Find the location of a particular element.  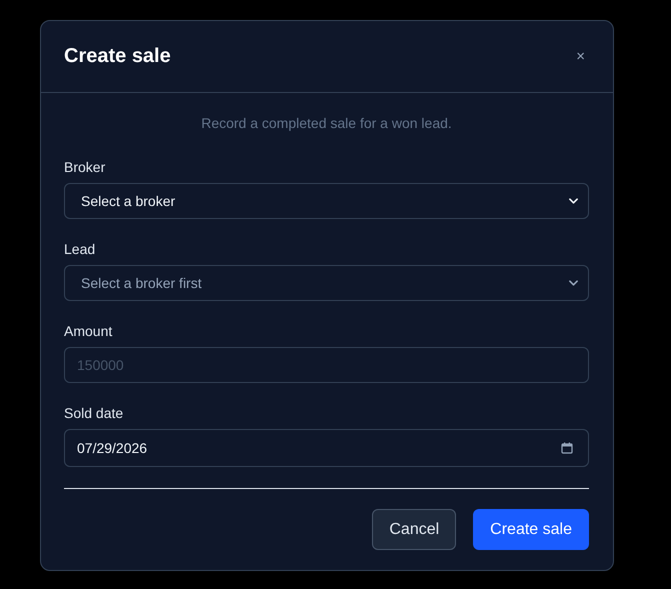

create-button: Create sale is located at coordinates (531, 529).